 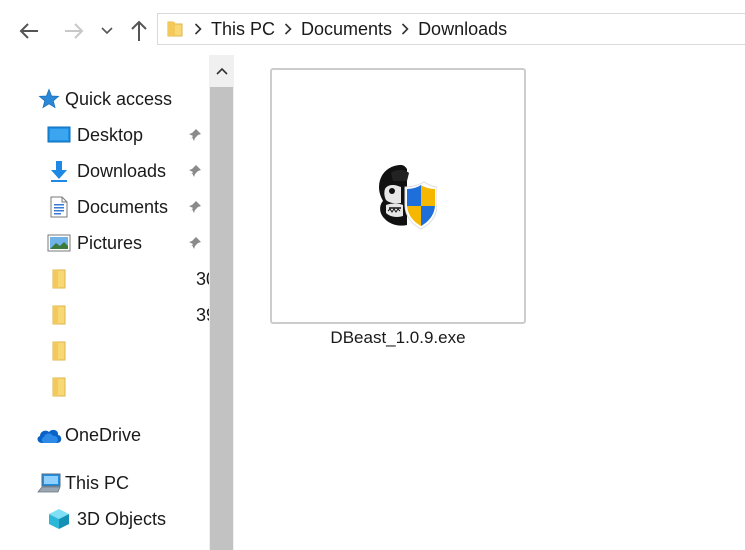 I want to click on scroll-up-button, so click(x=221, y=71).